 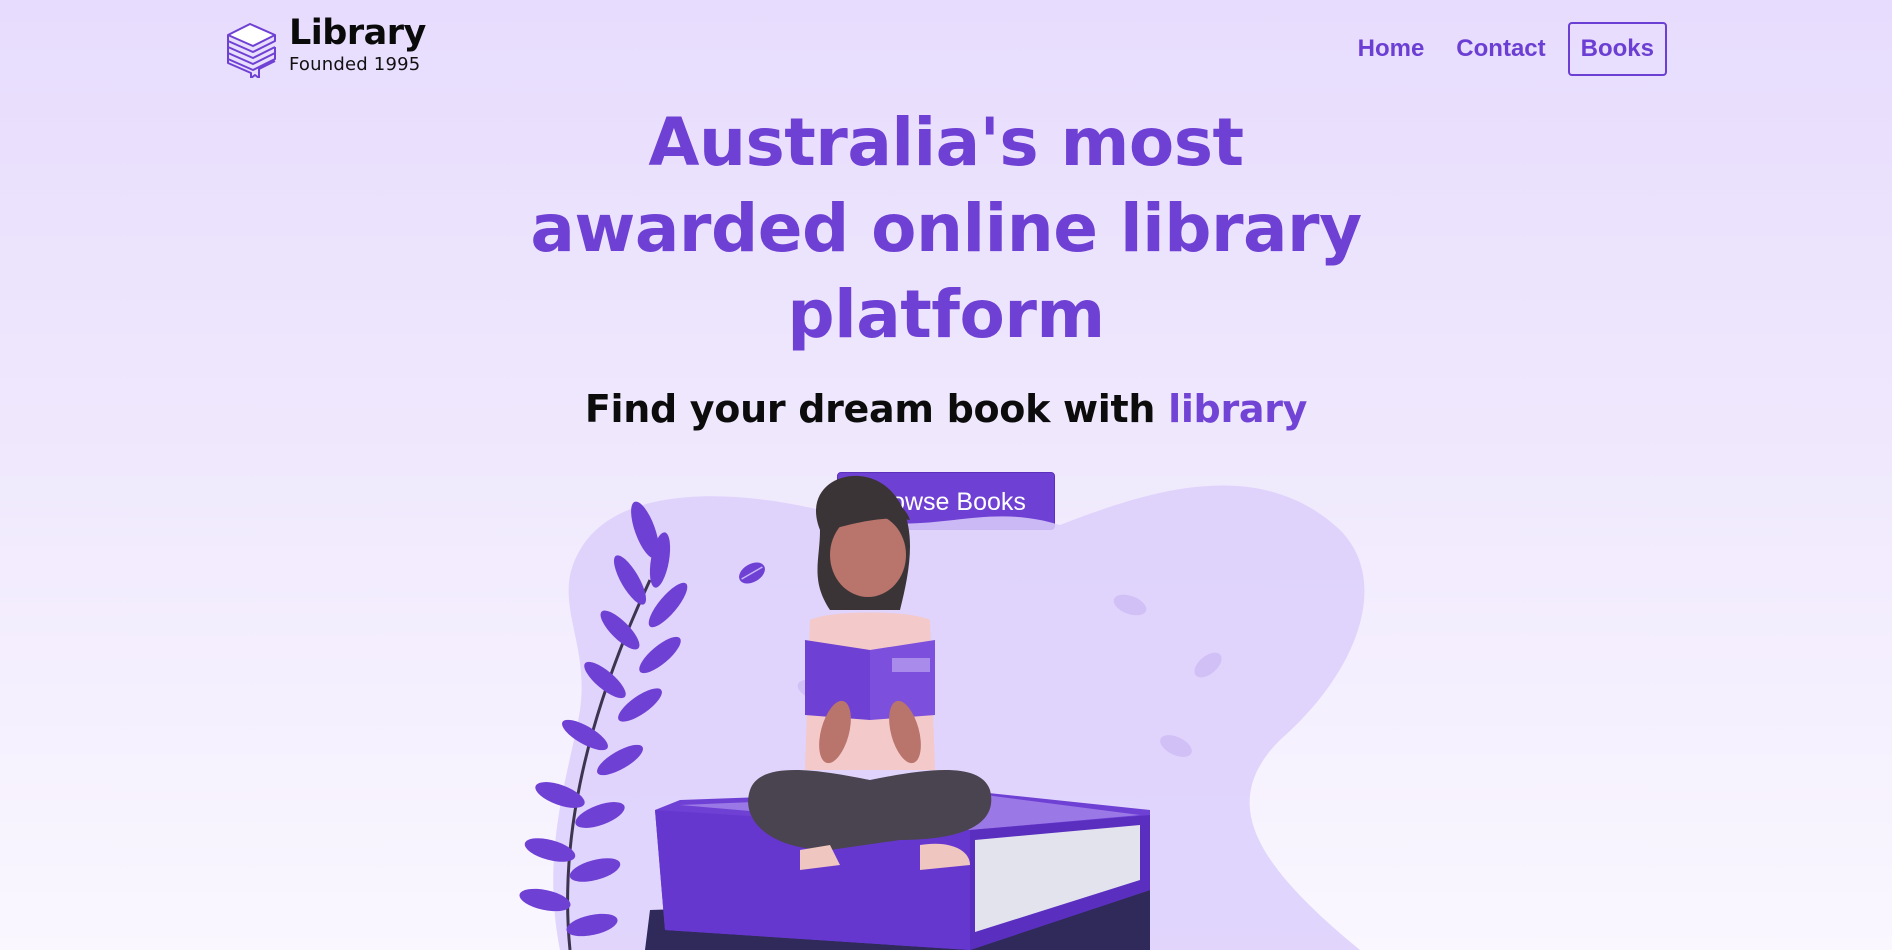 I want to click on nav-link-books: Books, so click(x=1617, y=49).